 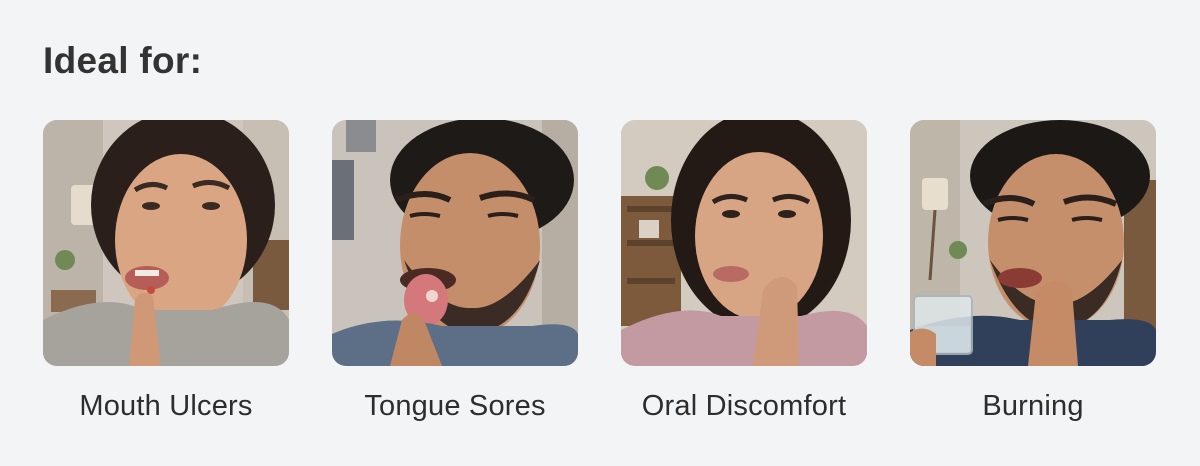 I want to click on card-mouth-ulcers: Mouth Ulcers, so click(x=166, y=271).